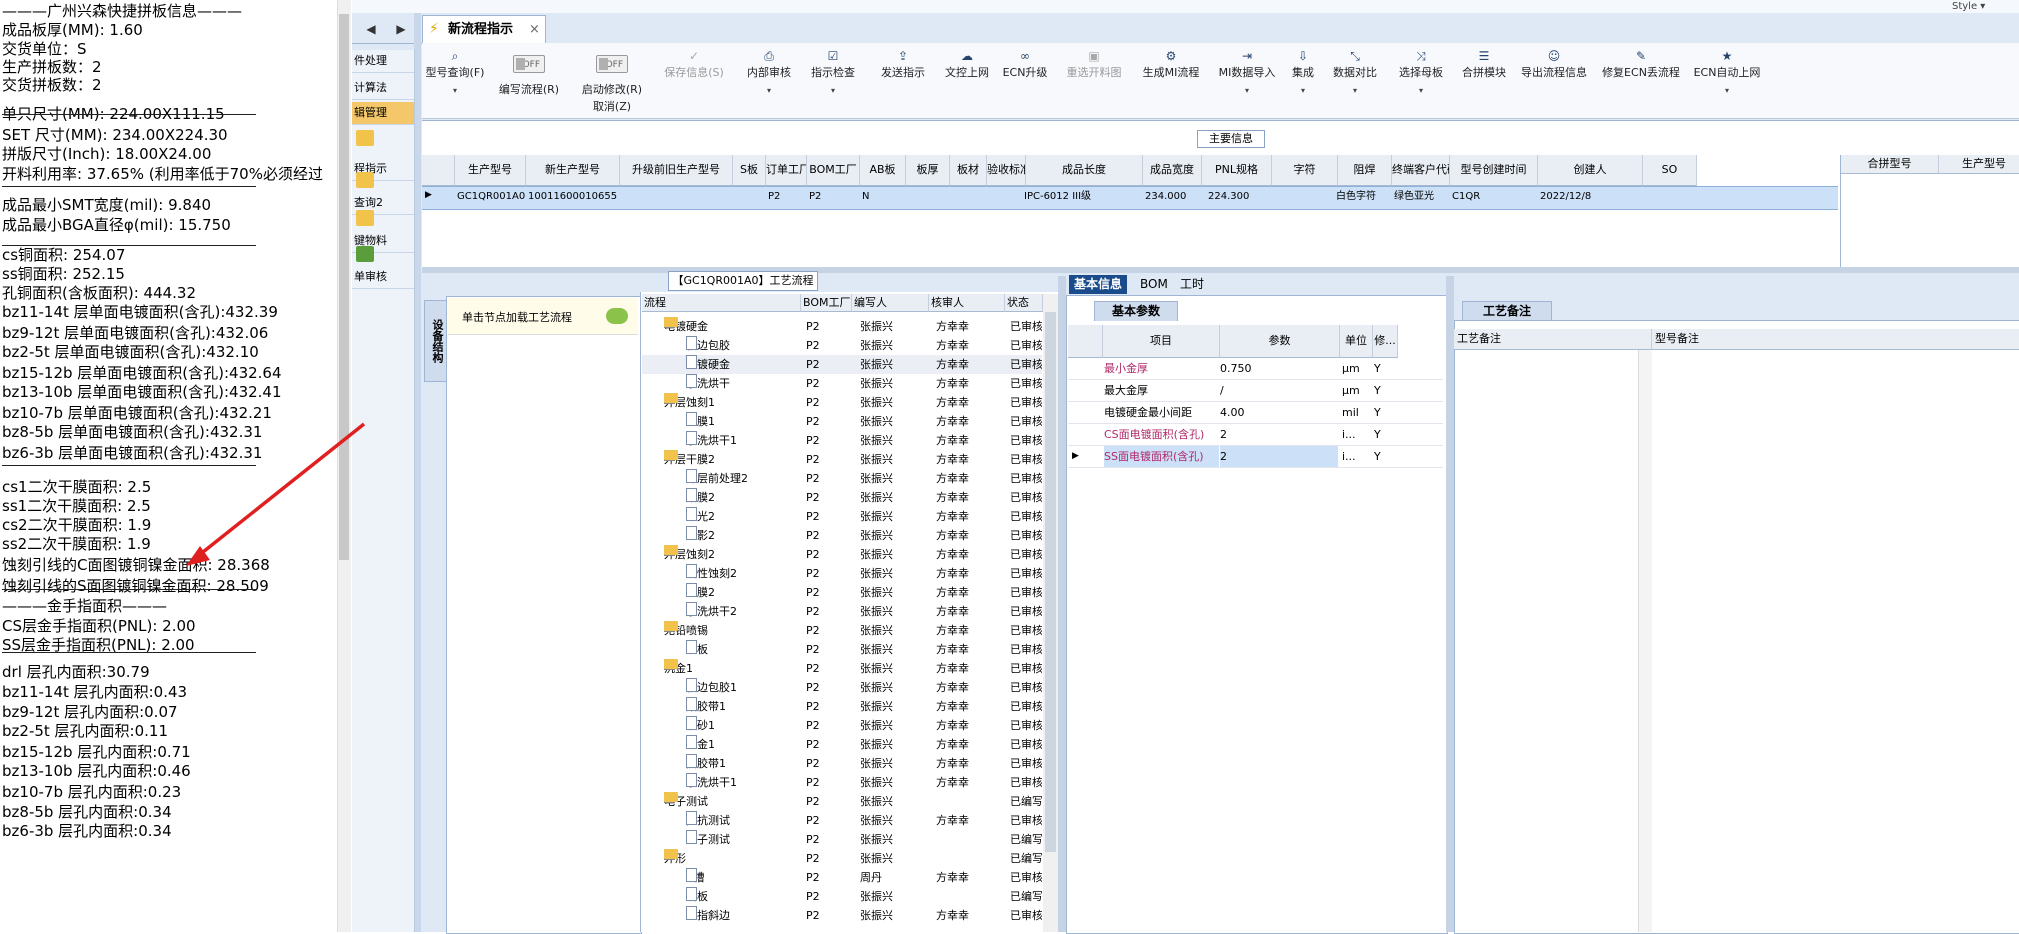 Image resolution: width=2019 pixels, height=934 pixels. I want to click on nav-splitter, so click(417, 472).